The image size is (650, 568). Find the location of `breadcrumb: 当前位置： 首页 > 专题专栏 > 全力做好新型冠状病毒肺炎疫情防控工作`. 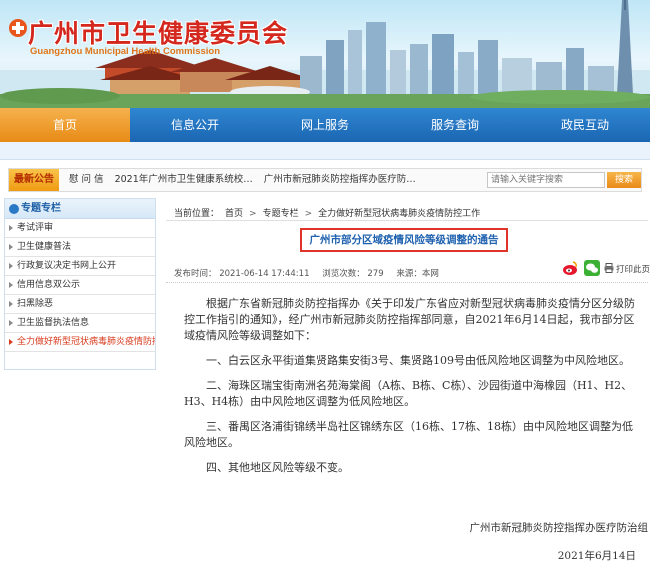

breadcrumb: 当前位置： 首页 > 专题专栏 > 全力做好新型冠状病毒肺炎疫情防控工作 is located at coordinates (330, 212).